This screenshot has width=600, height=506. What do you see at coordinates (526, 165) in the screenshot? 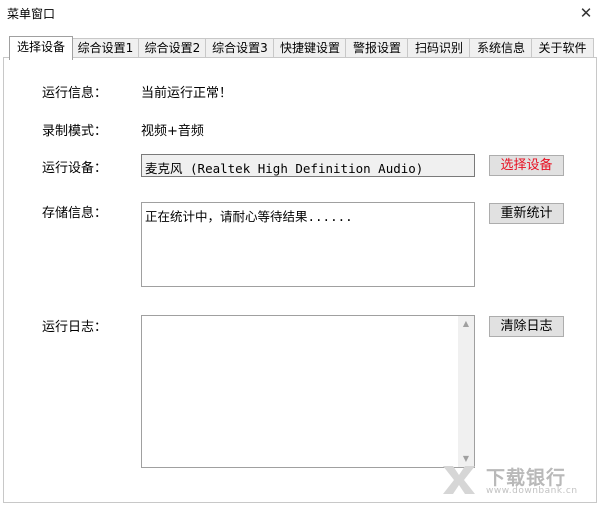
I see `select-device-button: 选择设备` at bounding box center [526, 165].